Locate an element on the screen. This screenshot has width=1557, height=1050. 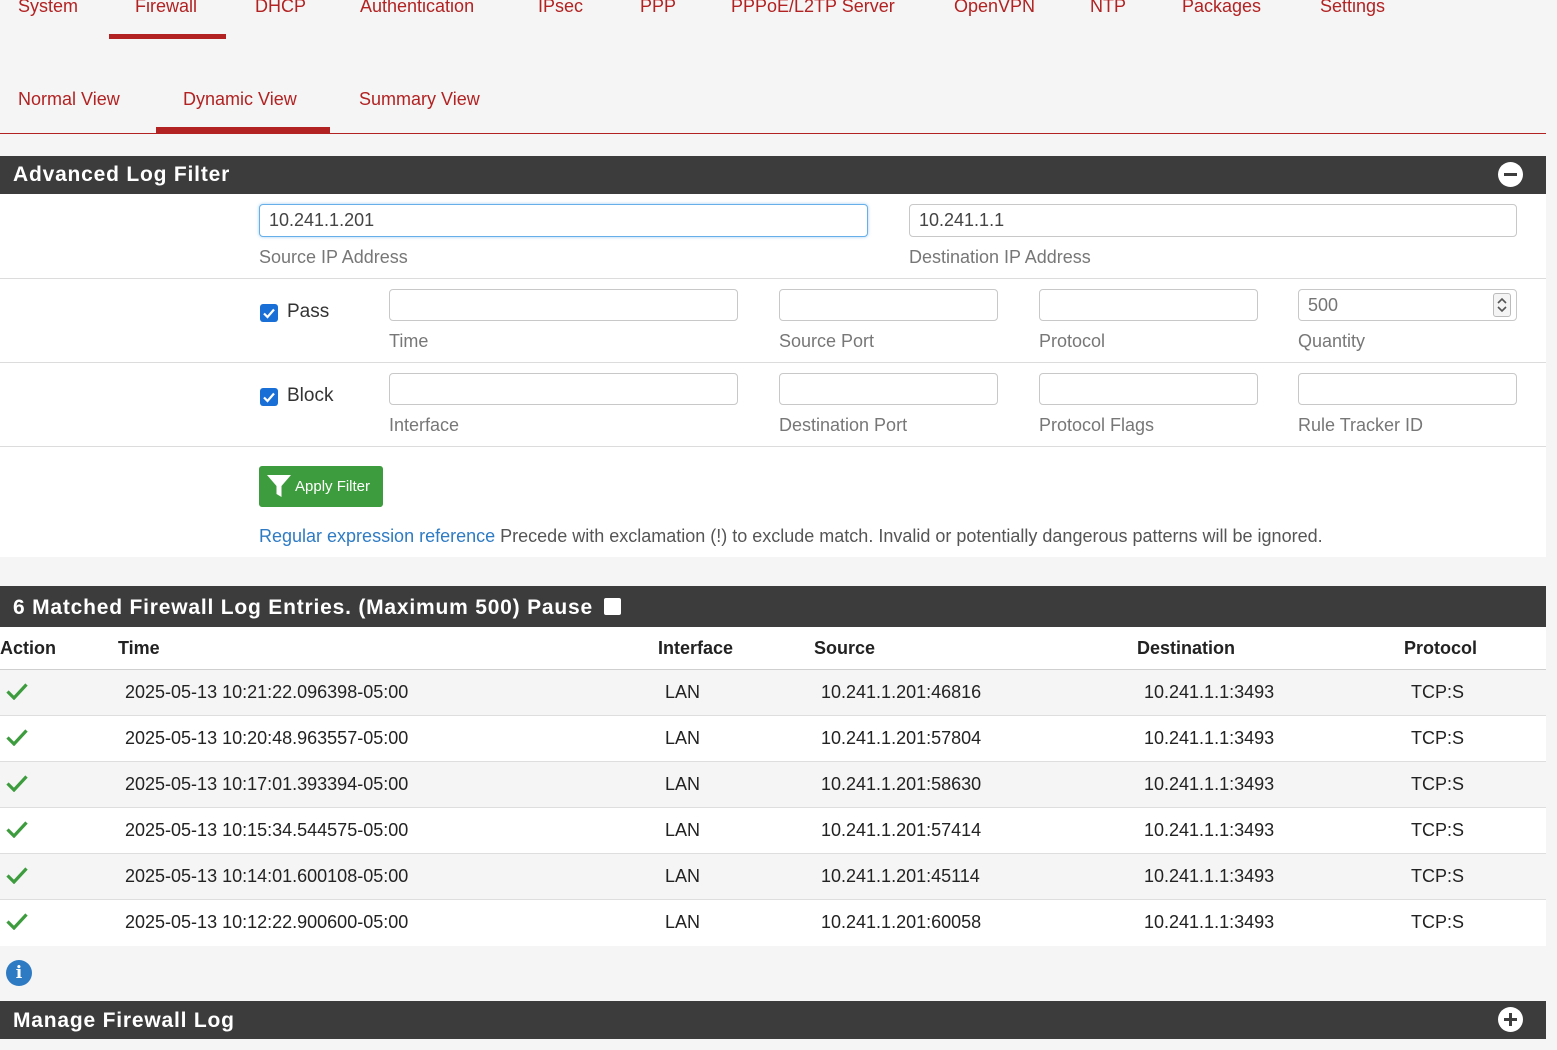
pass-checkbox is located at coordinates (269, 313).